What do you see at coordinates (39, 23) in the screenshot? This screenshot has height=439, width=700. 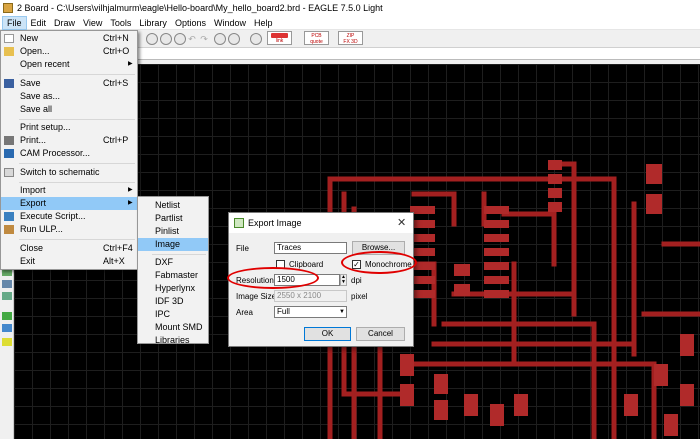 I see `menu-edit: Edit` at bounding box center [39, 23].